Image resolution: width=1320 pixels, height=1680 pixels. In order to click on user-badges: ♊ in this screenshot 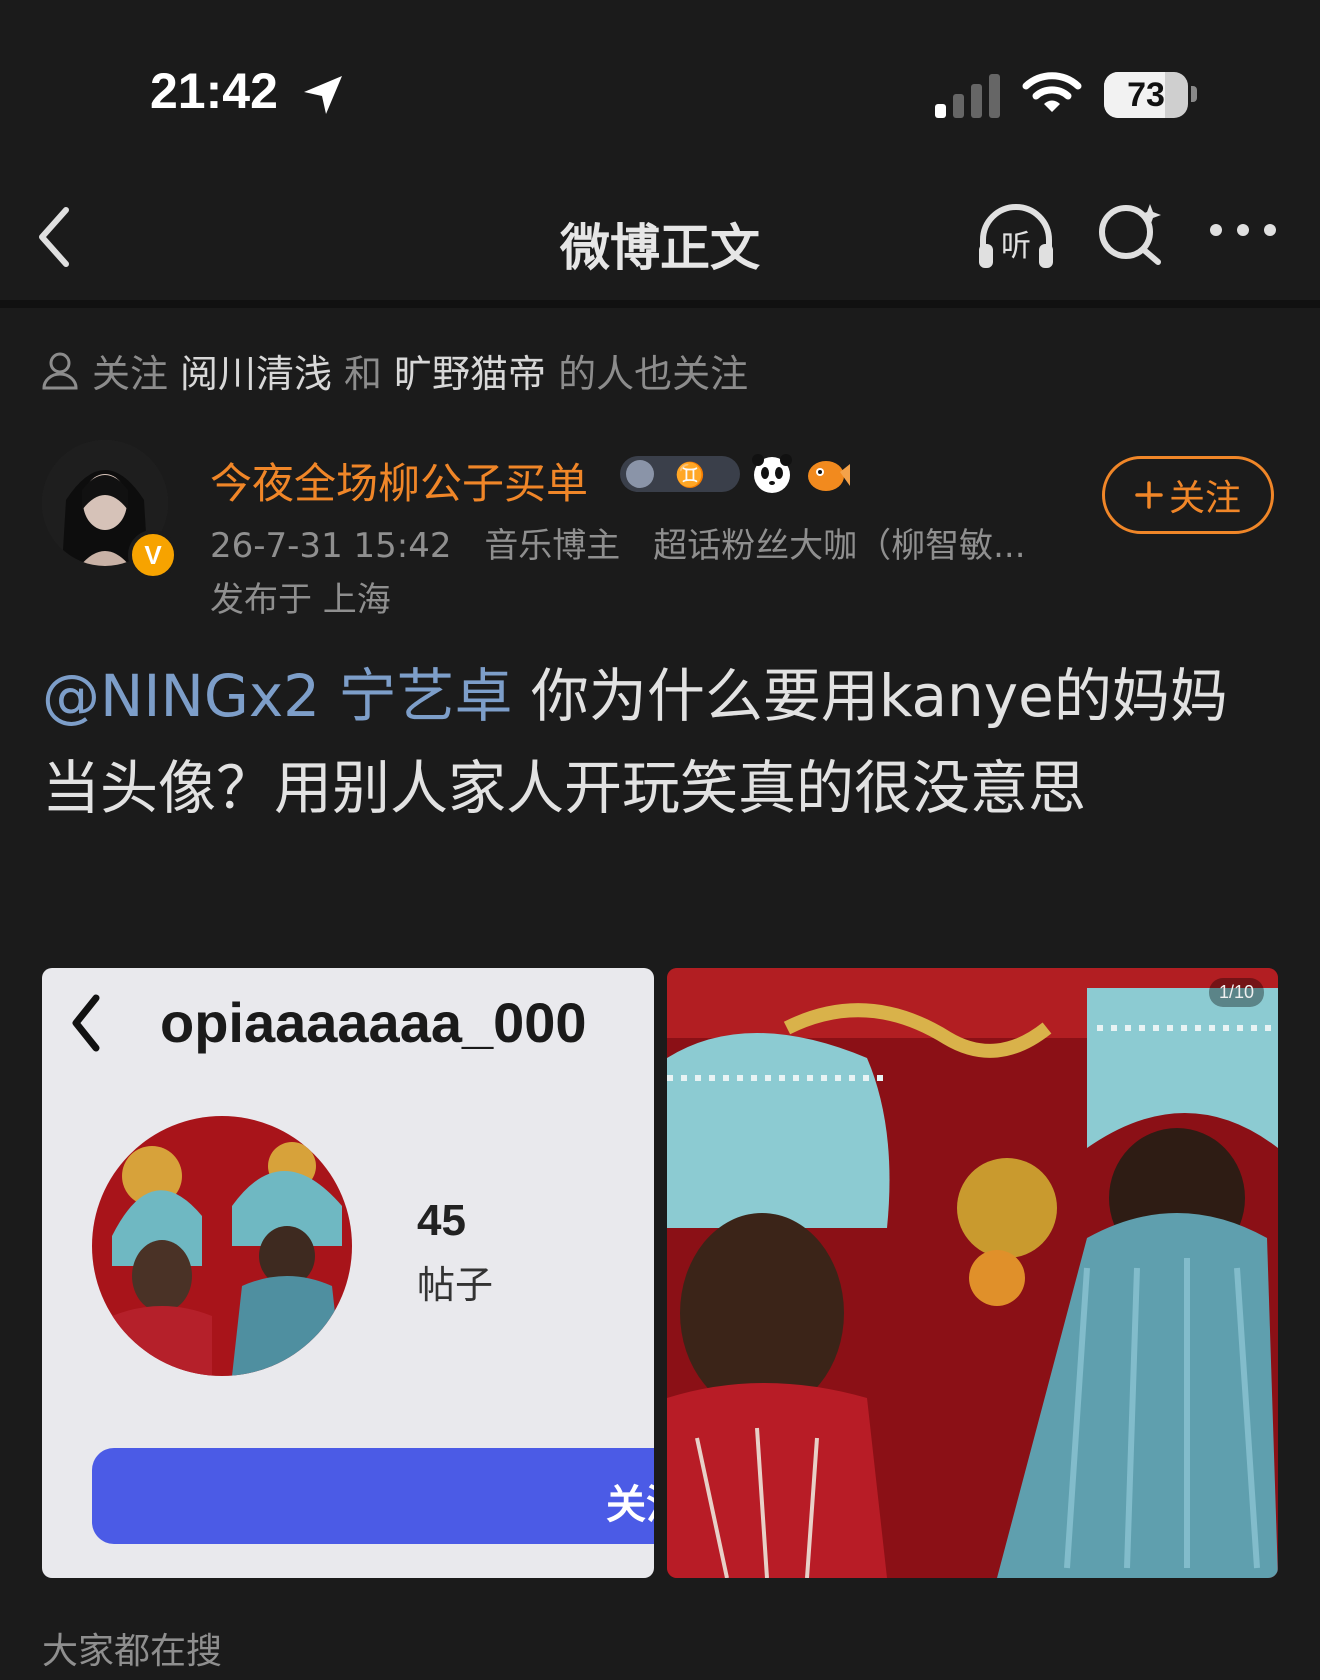, I will do `click(735, 474)`.